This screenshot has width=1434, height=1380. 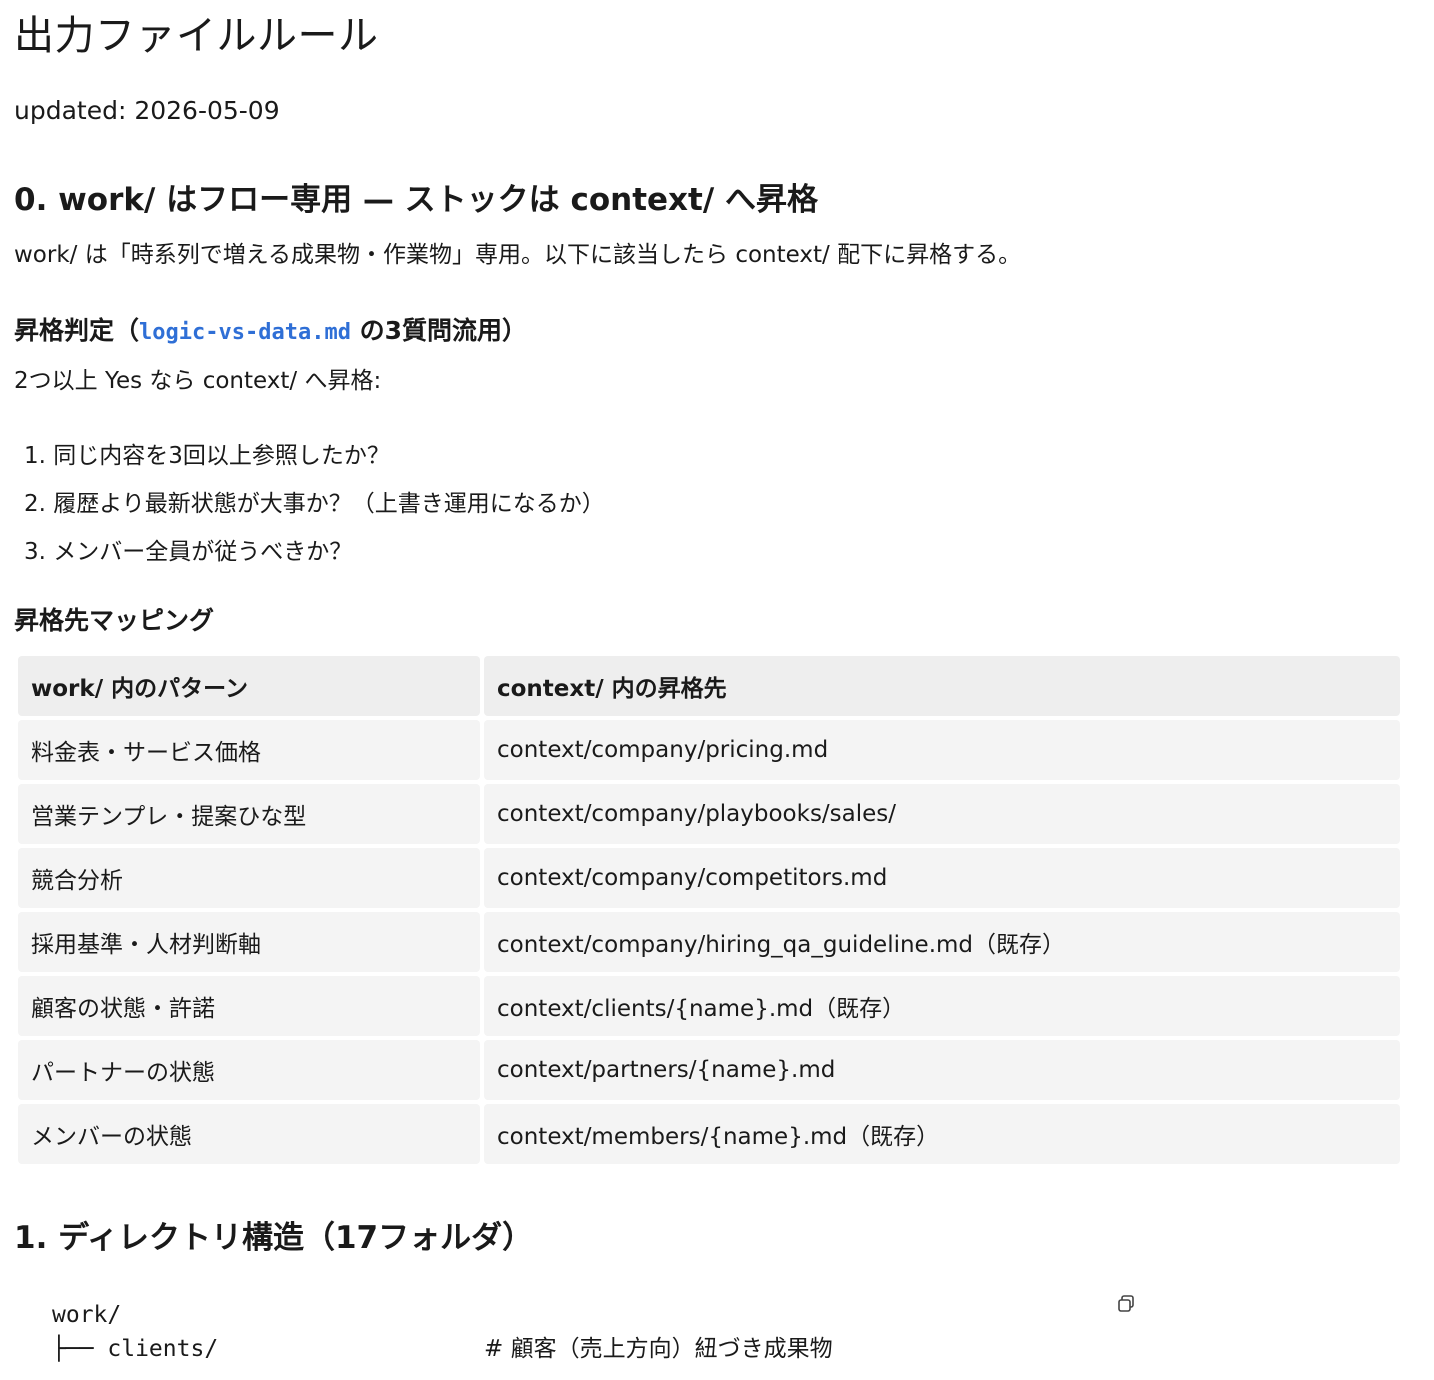 What do you see at coordinates (196, 36) in the screenshot?
I see `page-title: 出力ファイルルール` at bounding box center [196, 36].